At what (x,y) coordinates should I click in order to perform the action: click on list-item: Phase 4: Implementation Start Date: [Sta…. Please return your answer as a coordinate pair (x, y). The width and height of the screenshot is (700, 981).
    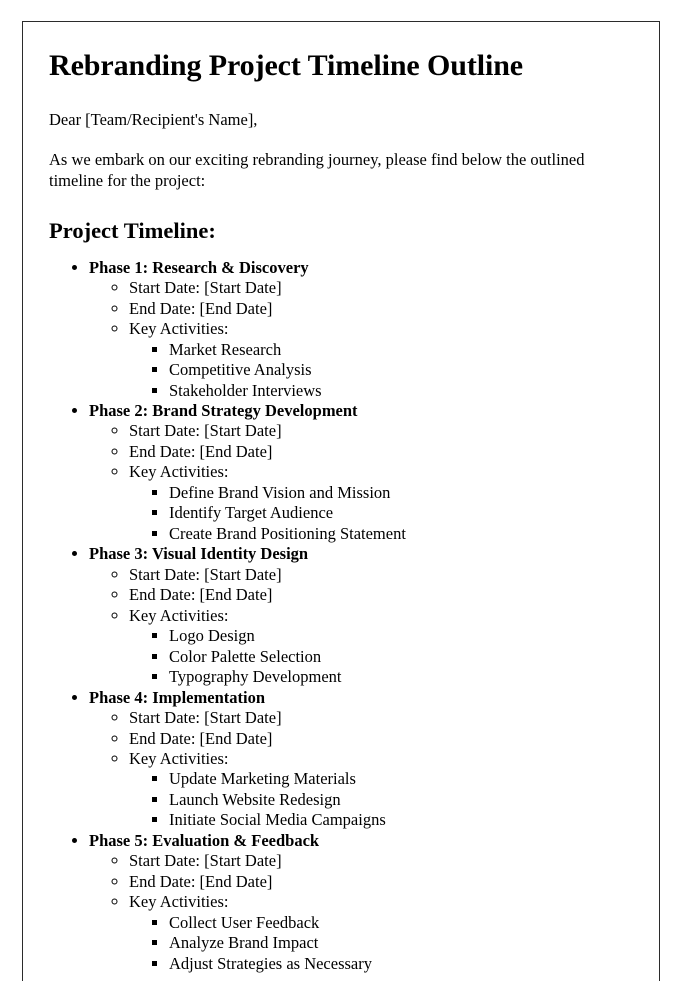
    Looking at the image, I should click on (357, 759).